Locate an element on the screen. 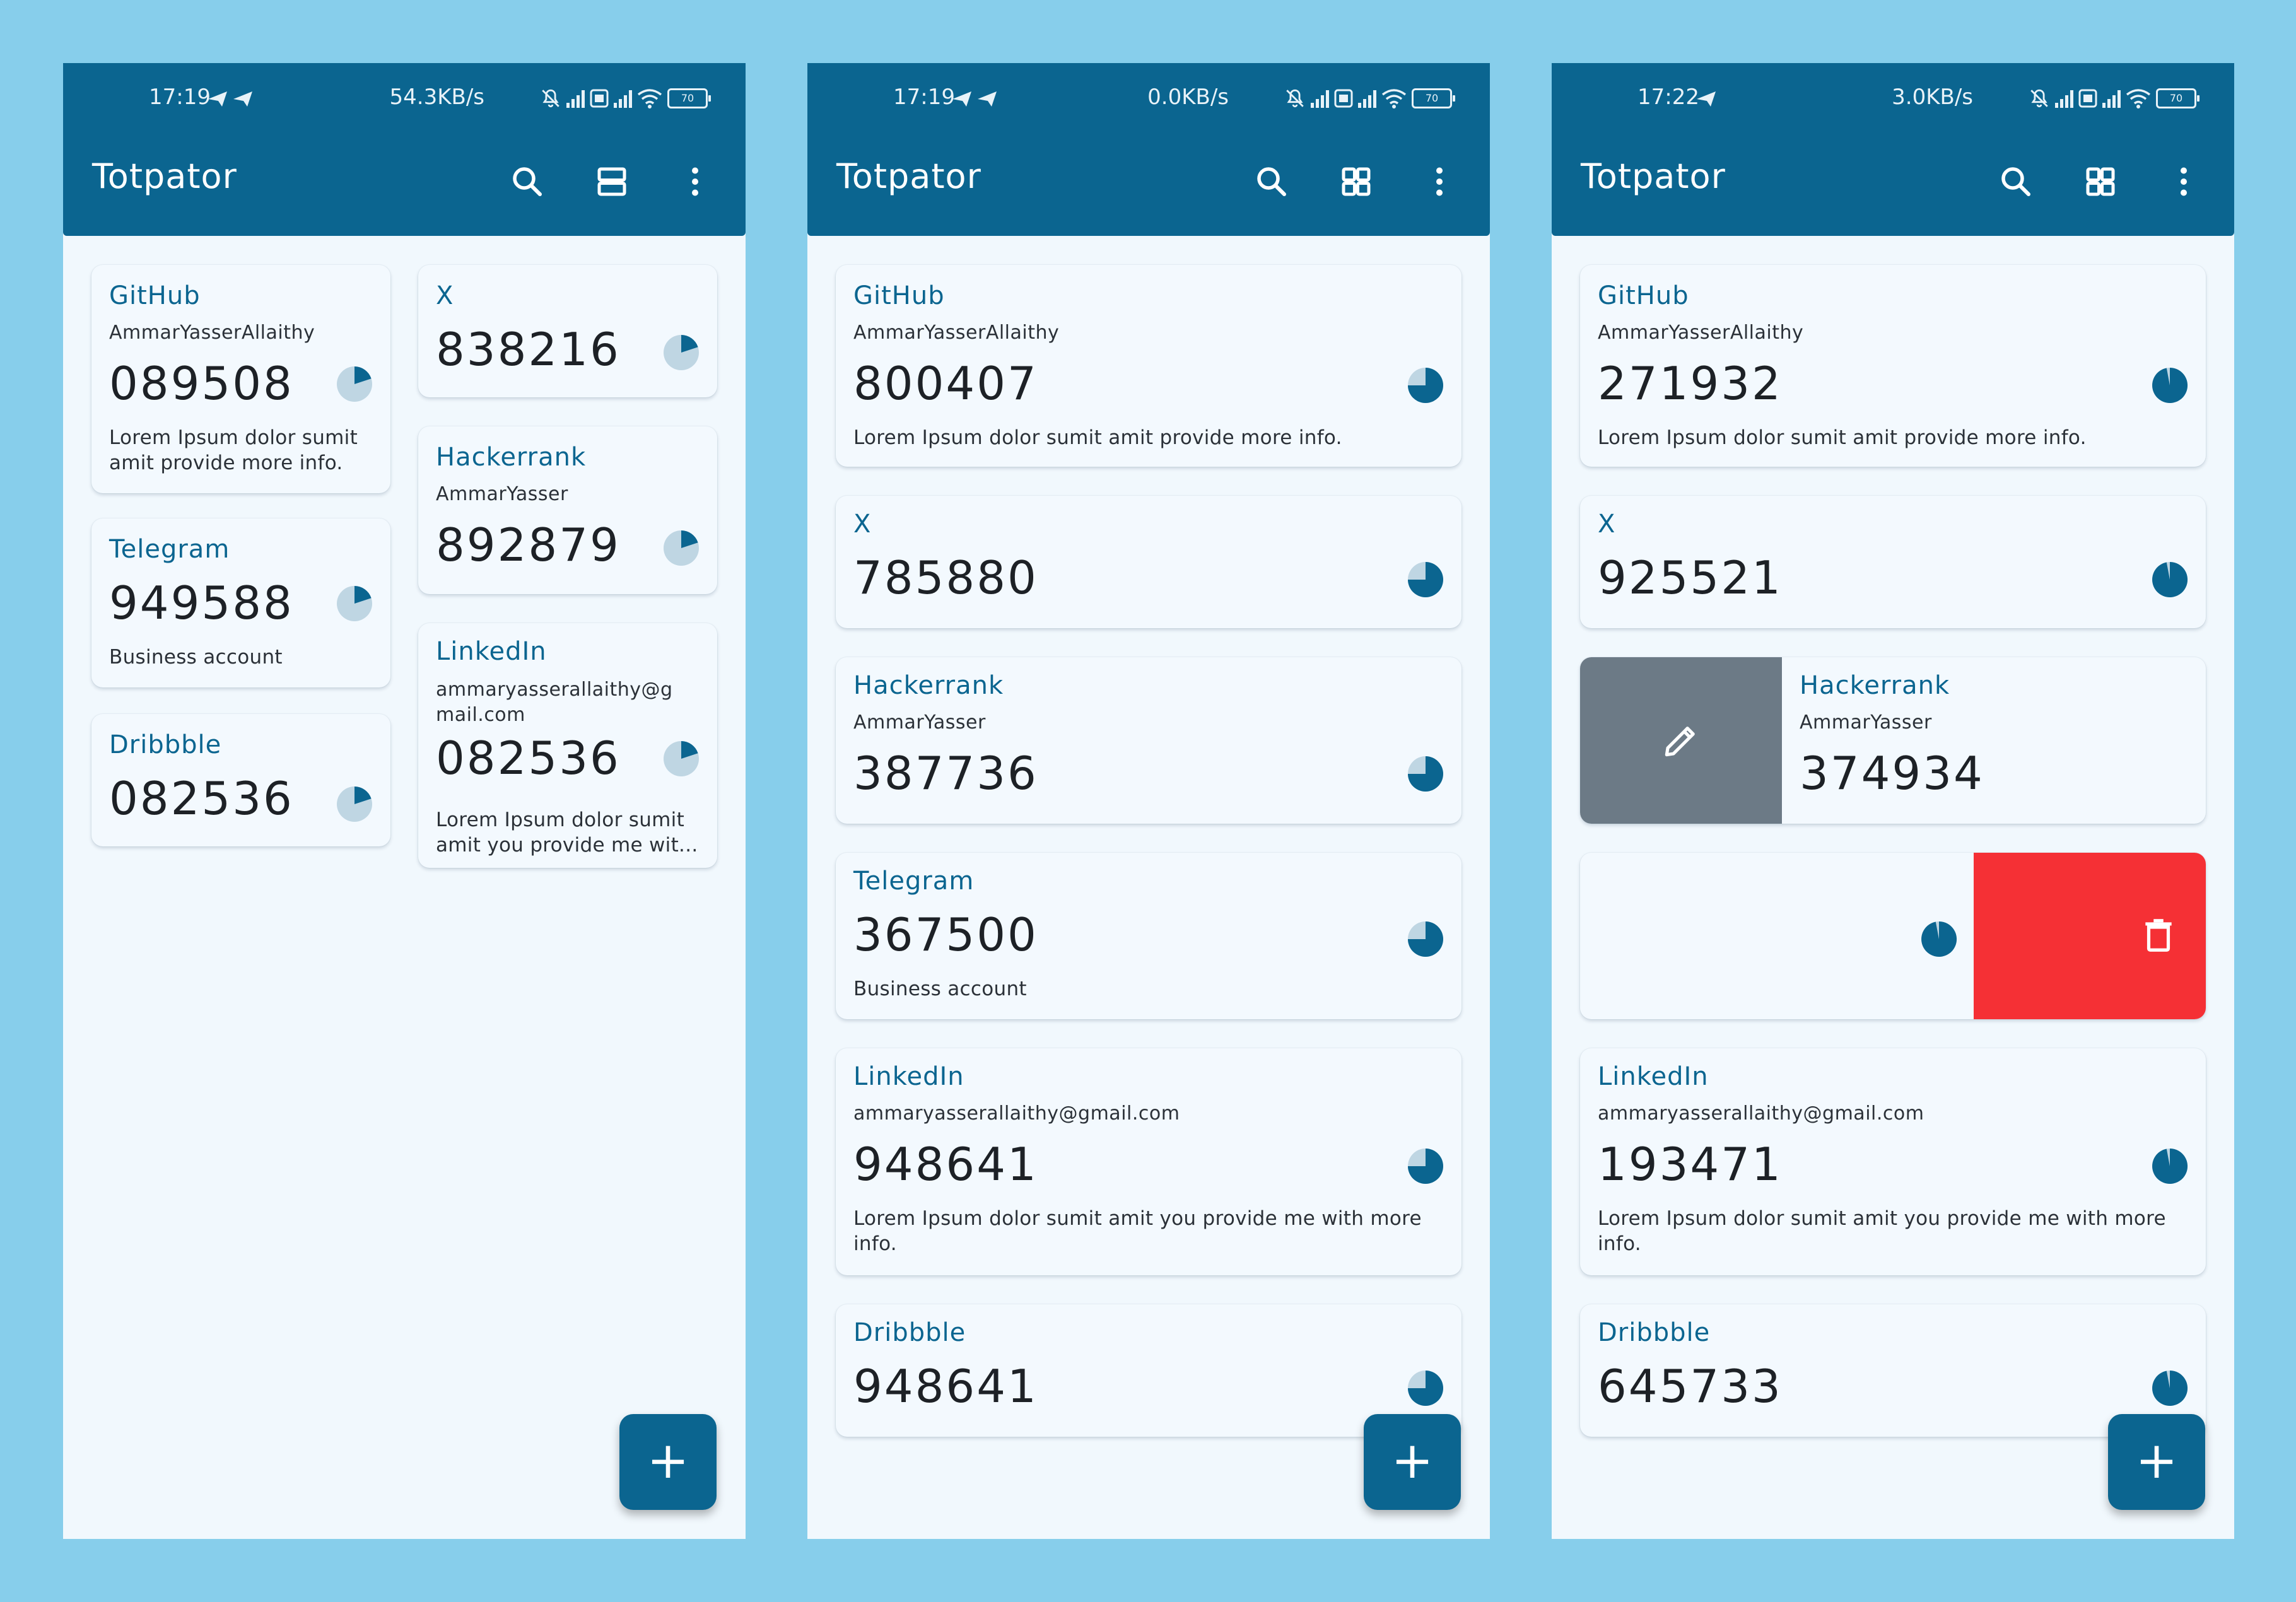  token-card-telegram: Telegram 367500 Business account is located at coordinates (1148, 936).